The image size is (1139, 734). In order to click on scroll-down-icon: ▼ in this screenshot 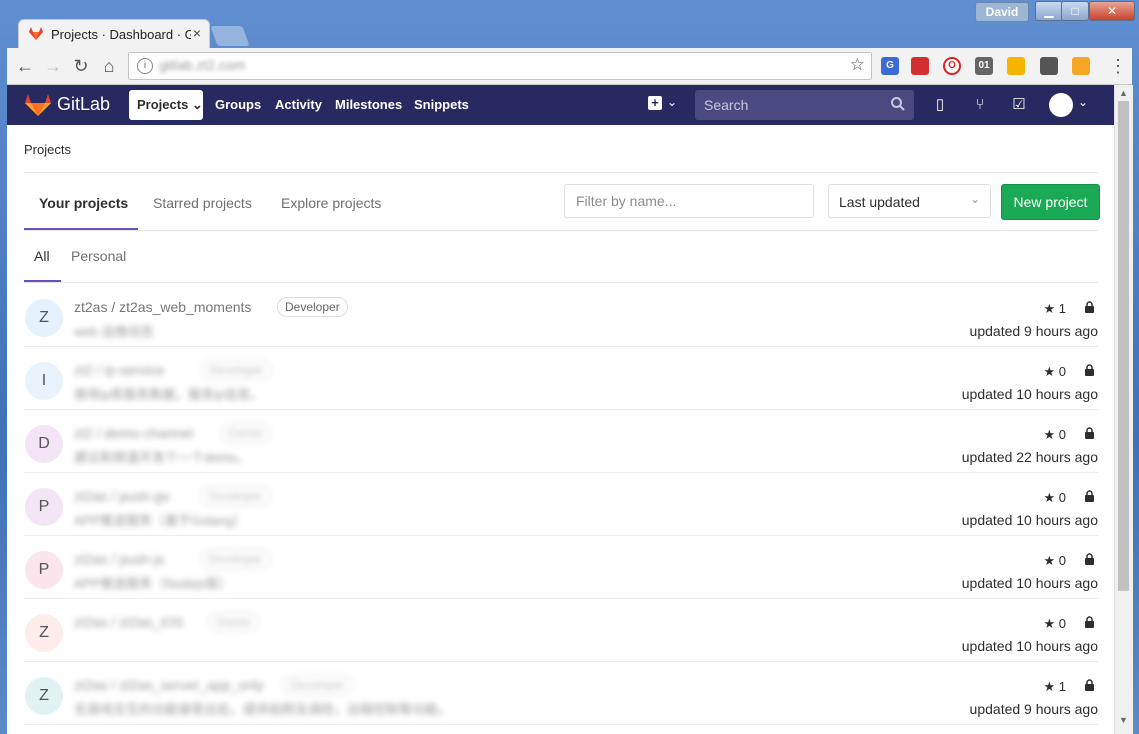, I will do `click(1123, 720)`.